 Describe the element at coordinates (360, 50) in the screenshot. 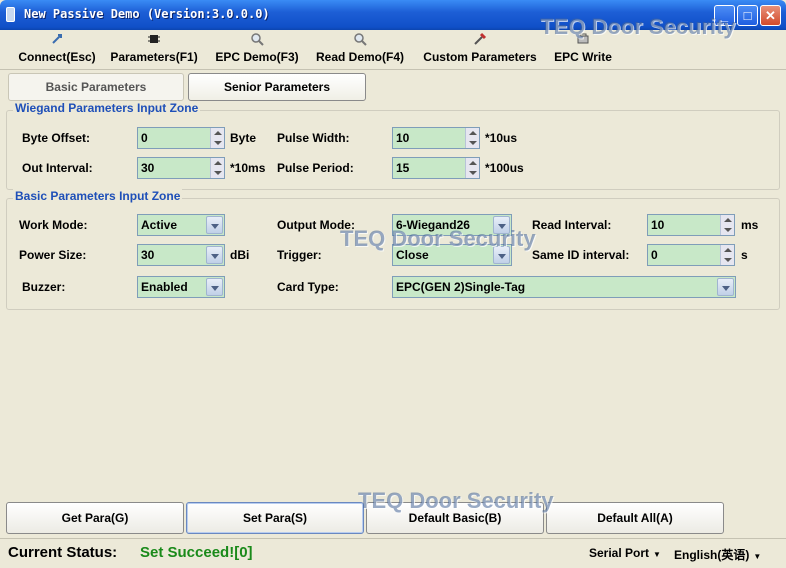

I see `toolbar-read-demo: Read Demo(F4)` at that location.